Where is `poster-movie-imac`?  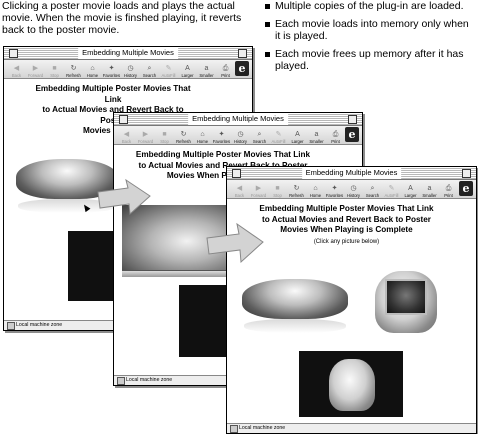
poster-movie-imac is located at coordinates (351, 384).